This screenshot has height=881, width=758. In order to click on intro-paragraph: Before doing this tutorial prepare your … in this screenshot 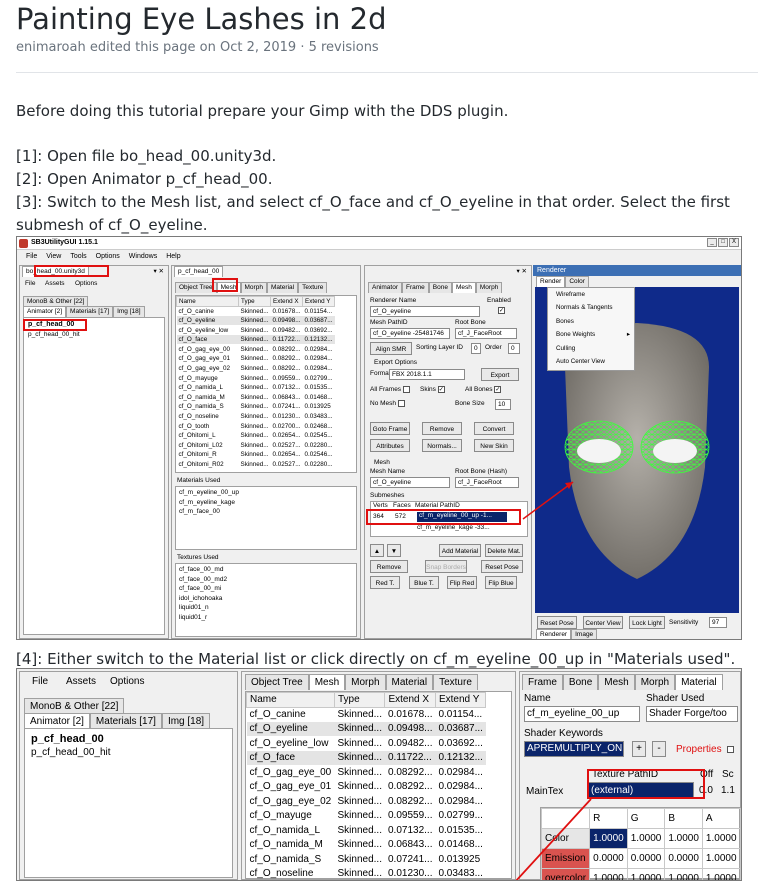, I will do `click(262, 111)`.